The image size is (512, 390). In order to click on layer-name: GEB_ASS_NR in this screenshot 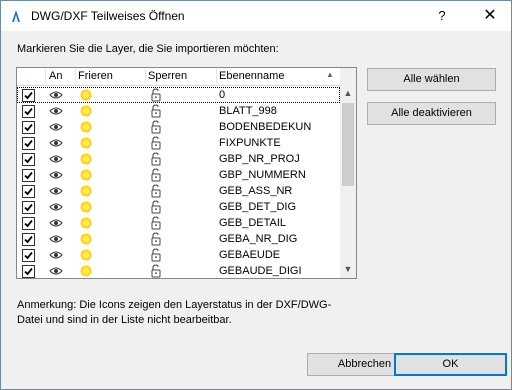, I will do `click(256, 191)`.